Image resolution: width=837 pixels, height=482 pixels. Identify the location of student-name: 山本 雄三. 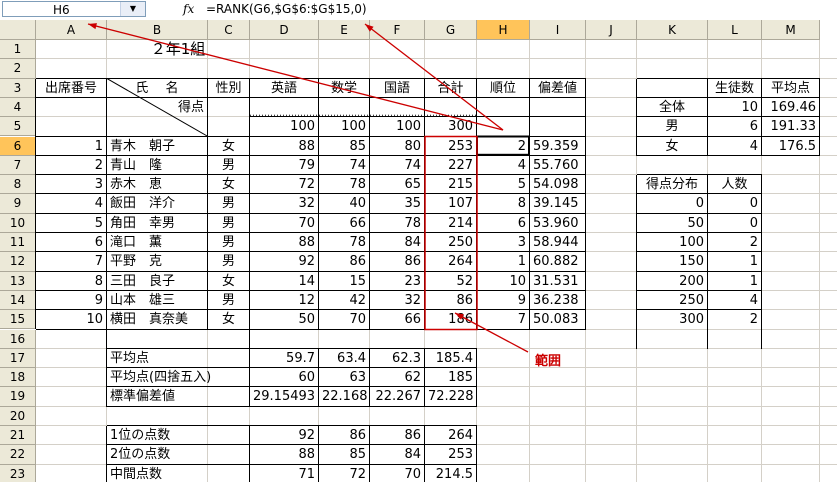
(157, 300).